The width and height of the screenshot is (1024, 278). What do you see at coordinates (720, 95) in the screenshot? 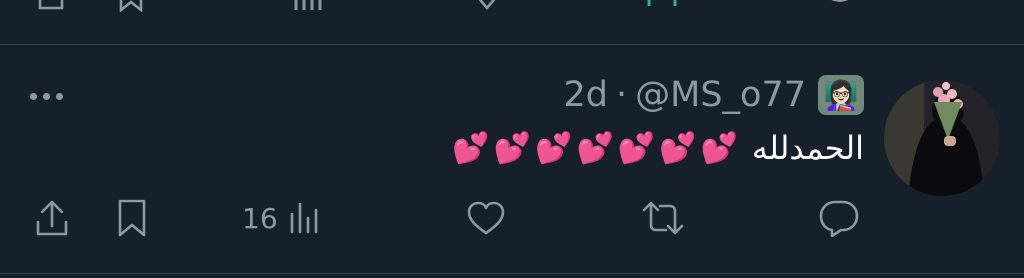
I see `user-handle: @MS_o77` at bounding box center [720, 95].